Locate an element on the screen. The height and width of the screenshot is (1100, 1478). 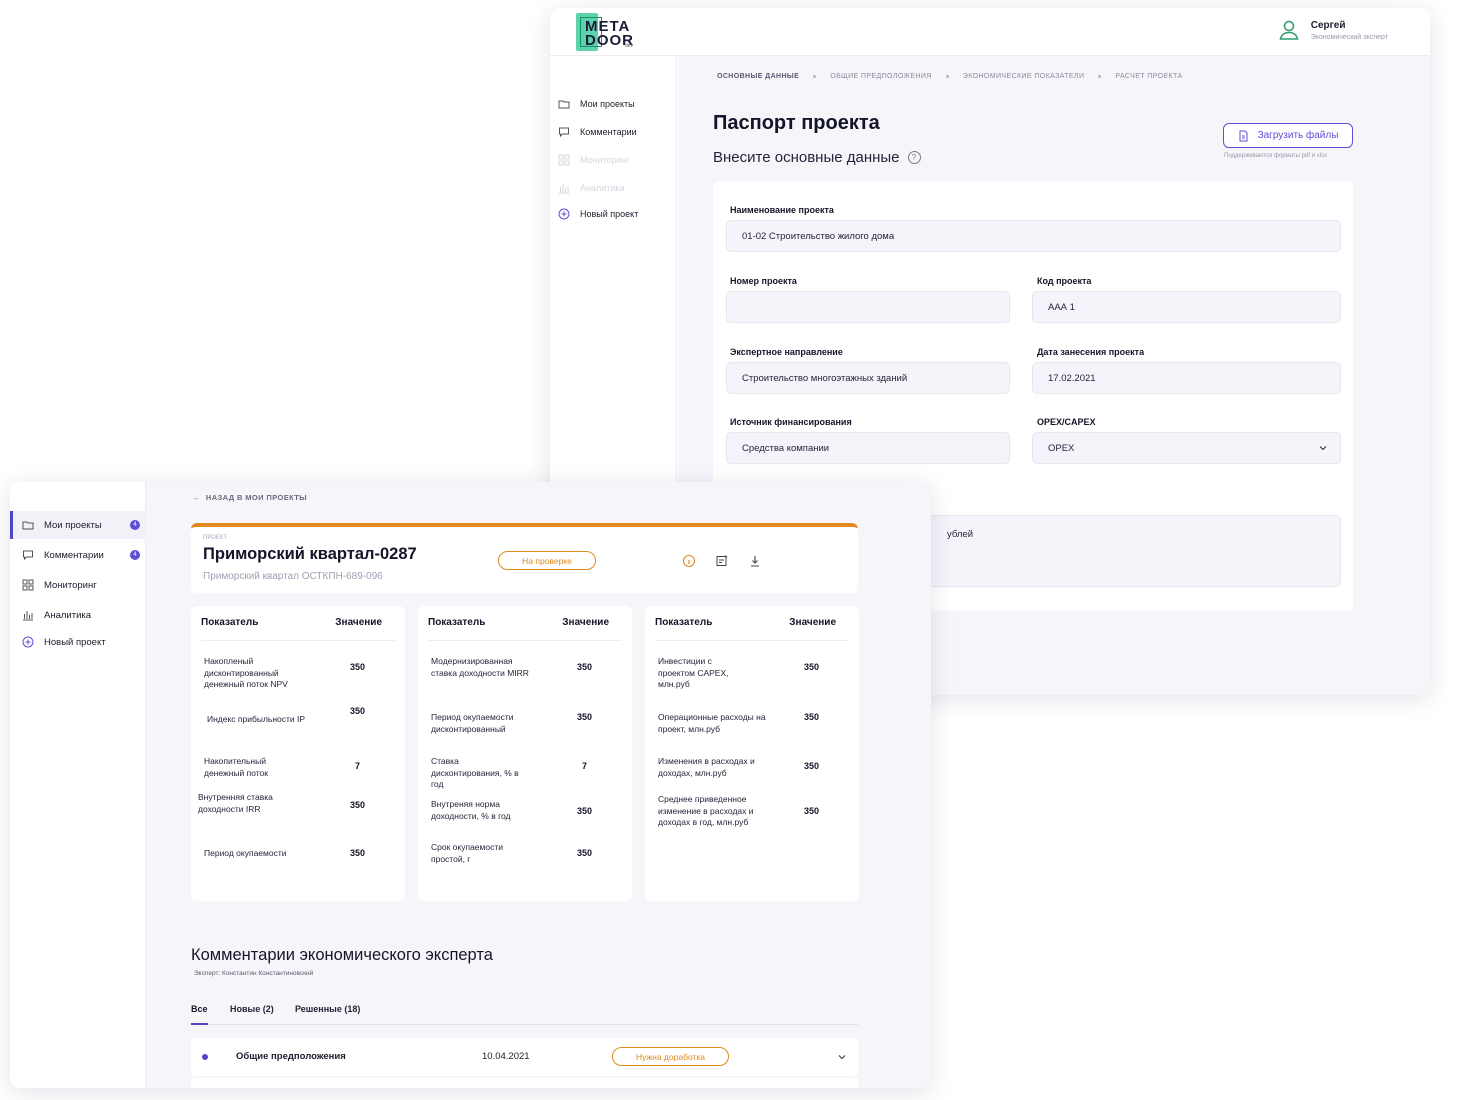
budget-partial-text: ублей is located at coordinates (960, 534).